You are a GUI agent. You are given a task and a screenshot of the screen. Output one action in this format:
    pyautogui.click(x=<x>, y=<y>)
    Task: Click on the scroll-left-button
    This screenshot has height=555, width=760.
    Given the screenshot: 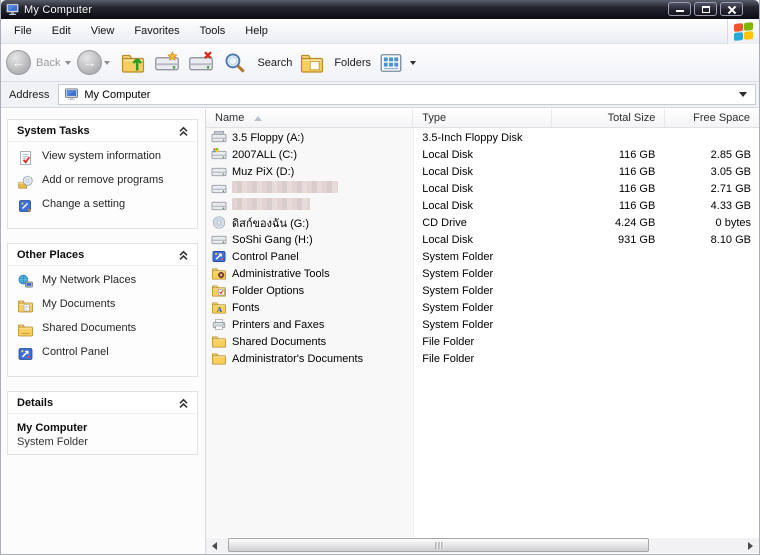 What is the action you would take?
    pyautogui.click(x=214, y=545)
    